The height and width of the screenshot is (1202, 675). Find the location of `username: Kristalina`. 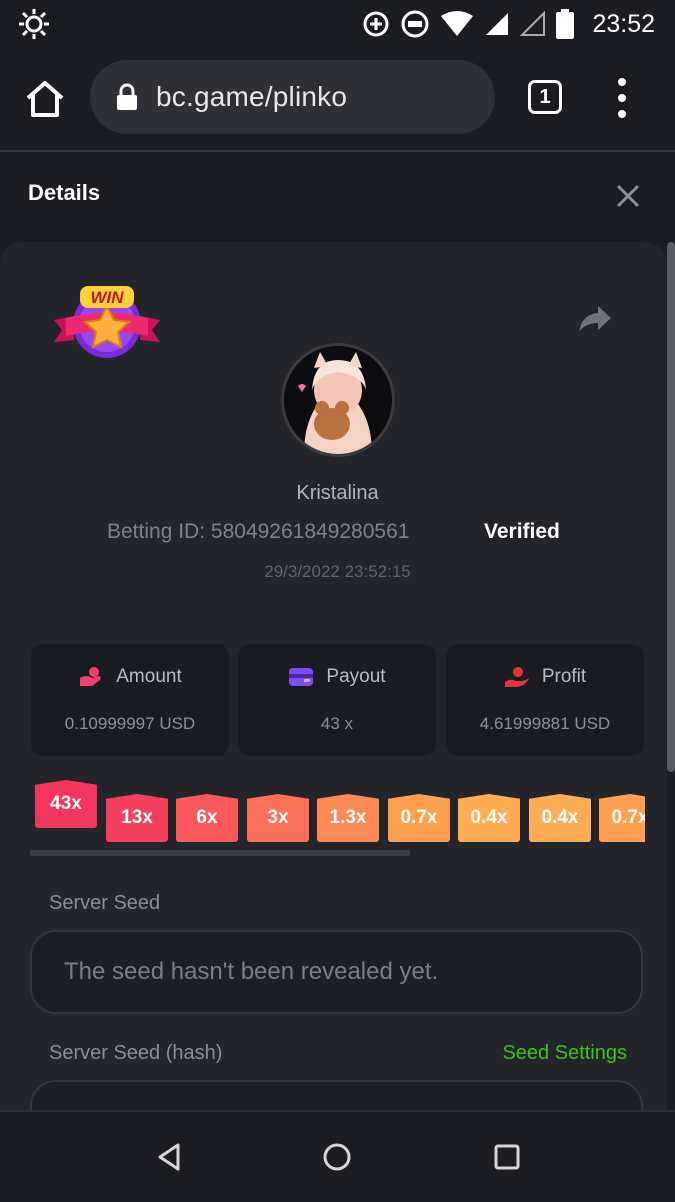

username: Kristalina is located at coordinates (337, 493).